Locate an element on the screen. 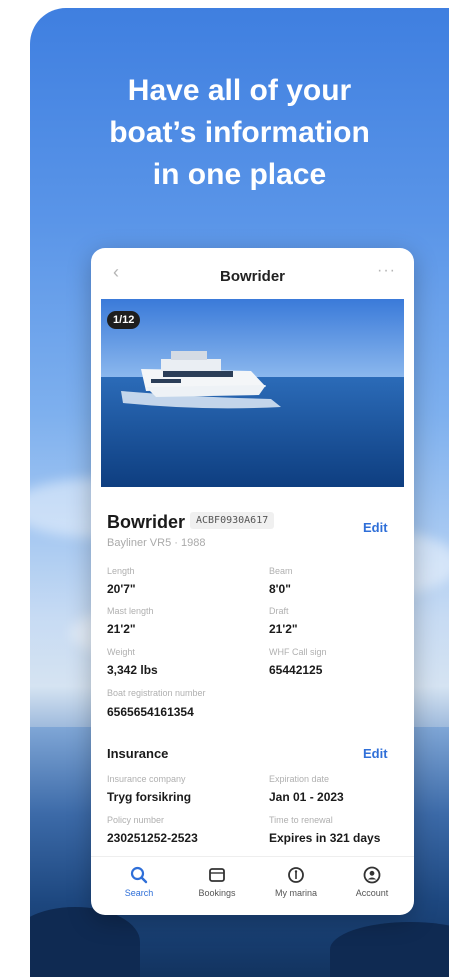 The image size is (449, 977). edit-insurance-button: Edit is located at coordinates (375, 753).